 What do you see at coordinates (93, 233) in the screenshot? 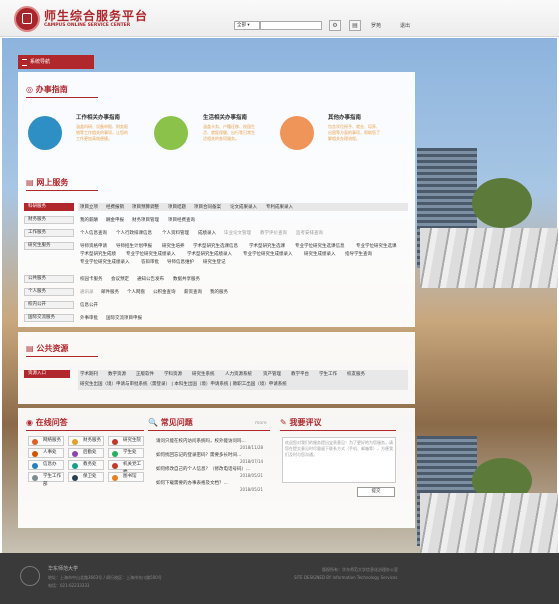
I see `service-link: 个人信息查询` at bounding box center [93, 233].